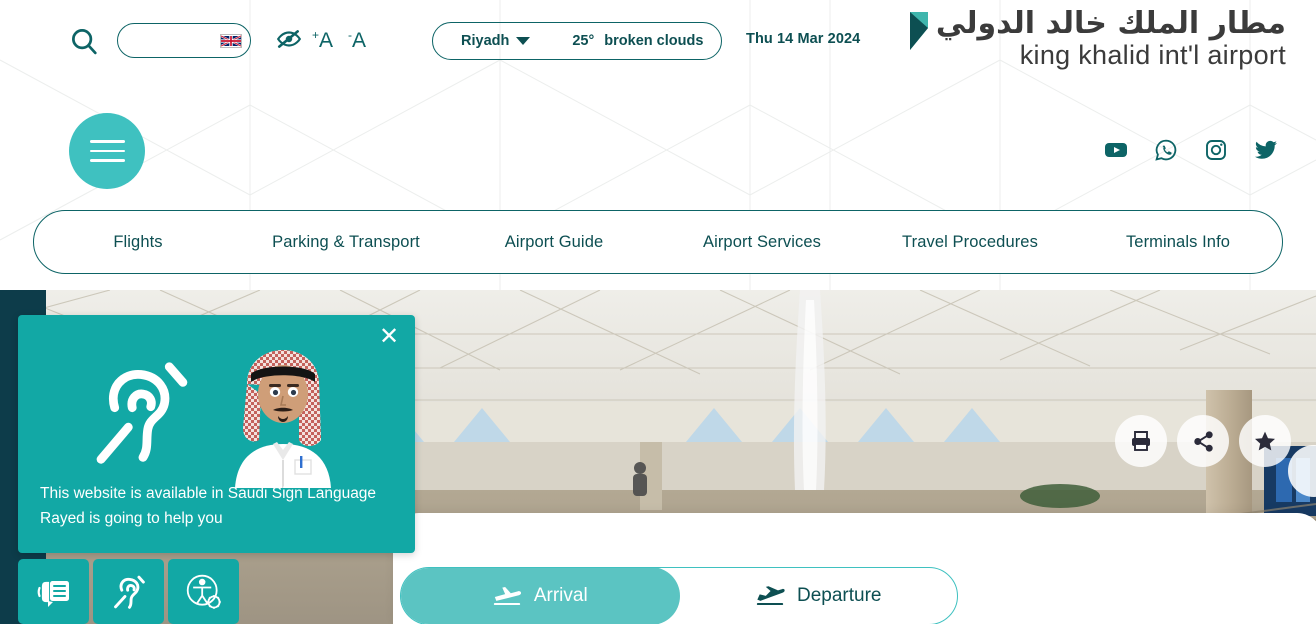  Describe the element at coordinates (839, 595) in the screenshot. I see `tab-departure-label: Departure` at that location.